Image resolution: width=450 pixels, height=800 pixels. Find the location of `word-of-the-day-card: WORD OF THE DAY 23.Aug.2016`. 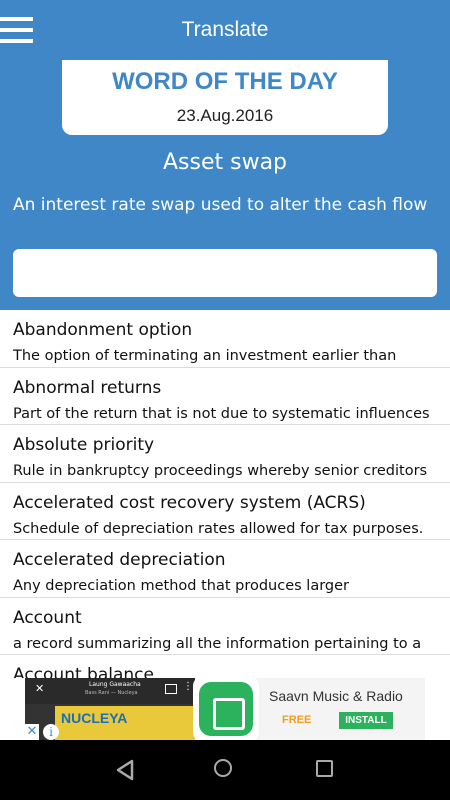

word-of-the-day-card: WORD OF THE DAY 23.Aug.2016 is located at coordinates (225, 97).